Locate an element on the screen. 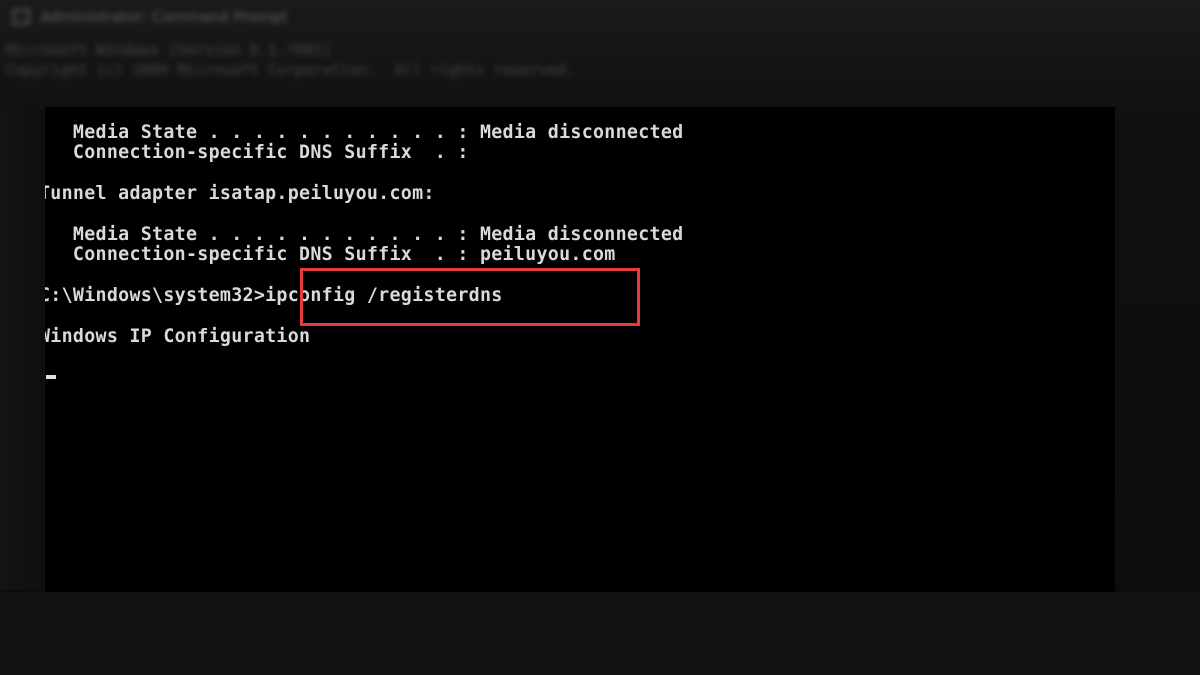 The image size is (1200, 675). console-prompt-line is located at coordinates (364, 378).